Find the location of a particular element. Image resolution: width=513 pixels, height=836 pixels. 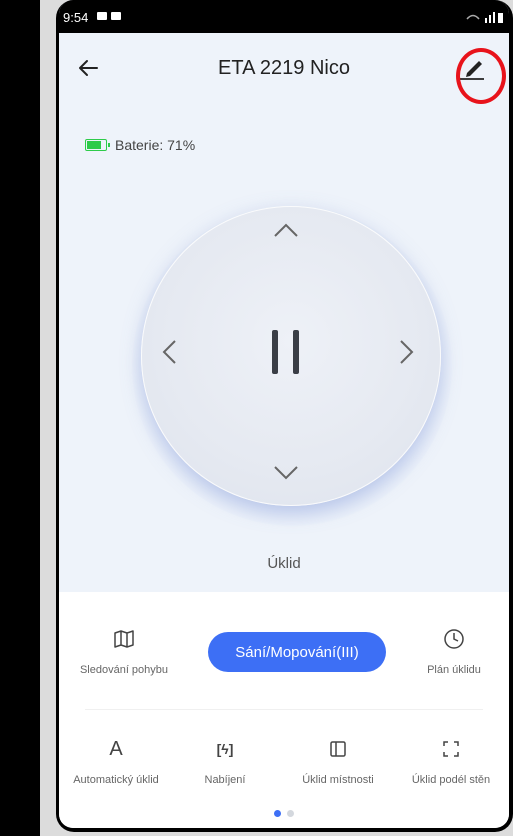

cleaning-status: Úklid is located at coordinates (284, 563).